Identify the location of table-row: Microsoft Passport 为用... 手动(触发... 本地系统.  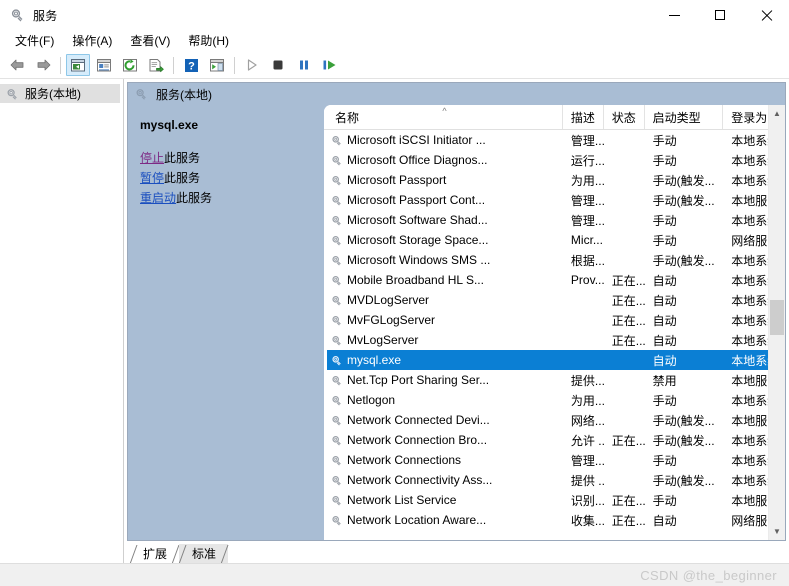
(556, 180).